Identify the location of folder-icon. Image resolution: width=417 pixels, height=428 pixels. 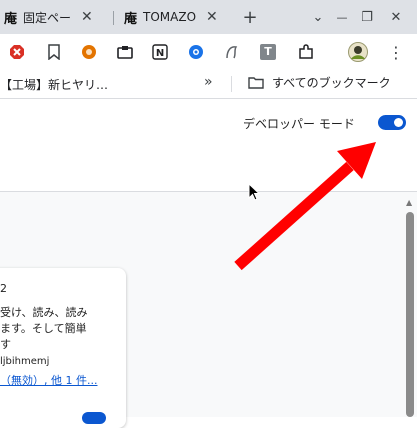
(256, 83).